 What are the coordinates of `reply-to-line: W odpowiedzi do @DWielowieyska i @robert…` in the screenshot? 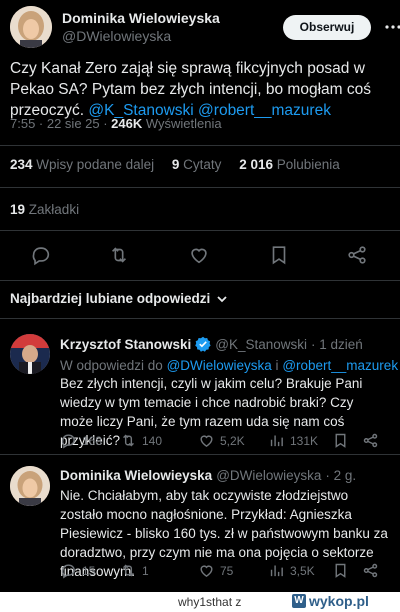 It's located at (229, 365).